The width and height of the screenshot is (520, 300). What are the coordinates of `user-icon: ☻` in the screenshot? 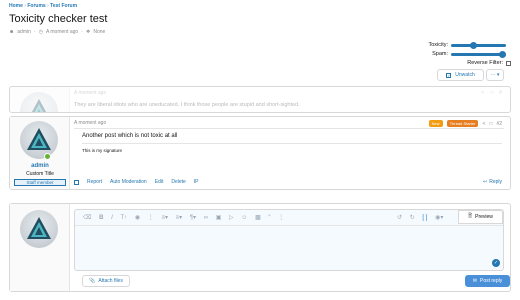 It's located at (12, 32).